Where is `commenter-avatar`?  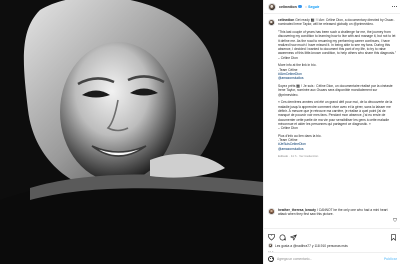
commenter-avatar is located at coordinates (271, 211).